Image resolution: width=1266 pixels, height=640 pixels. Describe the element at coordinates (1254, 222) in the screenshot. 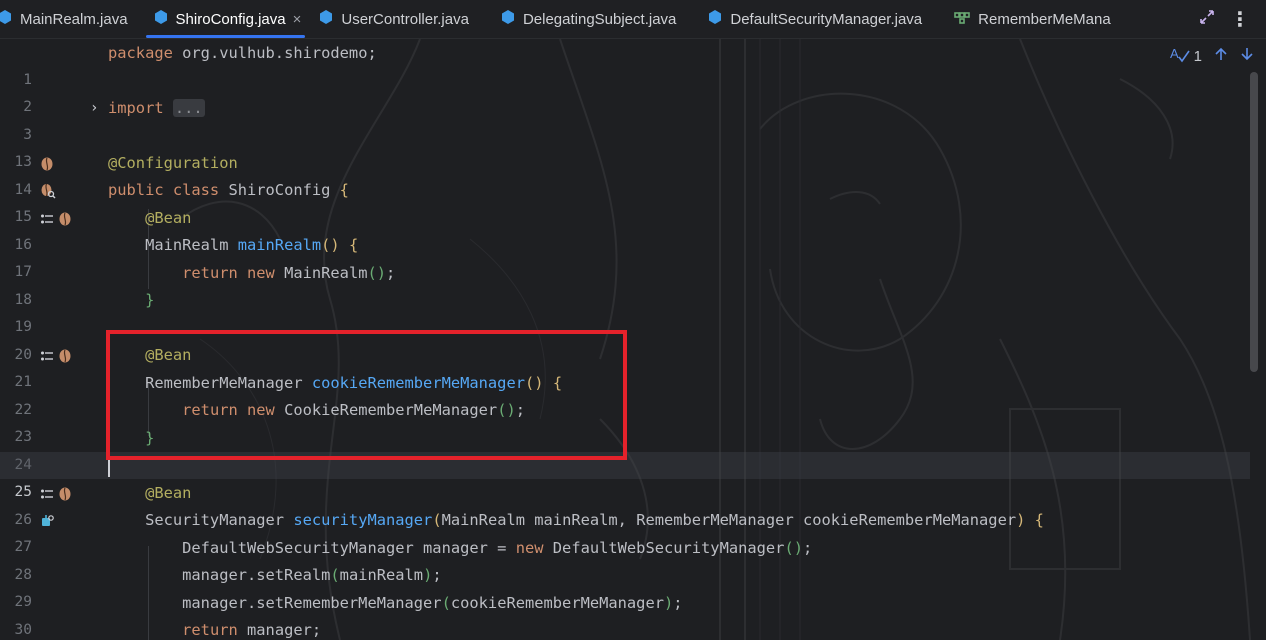

I see `vertical-scrollbar` at that location.